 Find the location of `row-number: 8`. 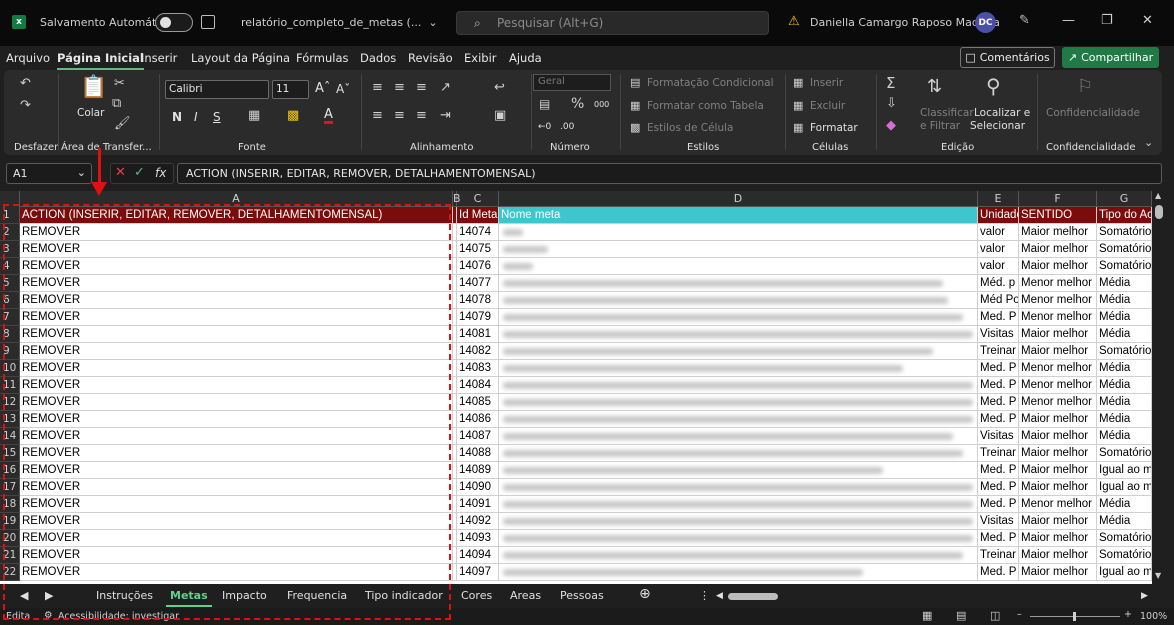

row-number: 8 is located at coordinates (10, 334).